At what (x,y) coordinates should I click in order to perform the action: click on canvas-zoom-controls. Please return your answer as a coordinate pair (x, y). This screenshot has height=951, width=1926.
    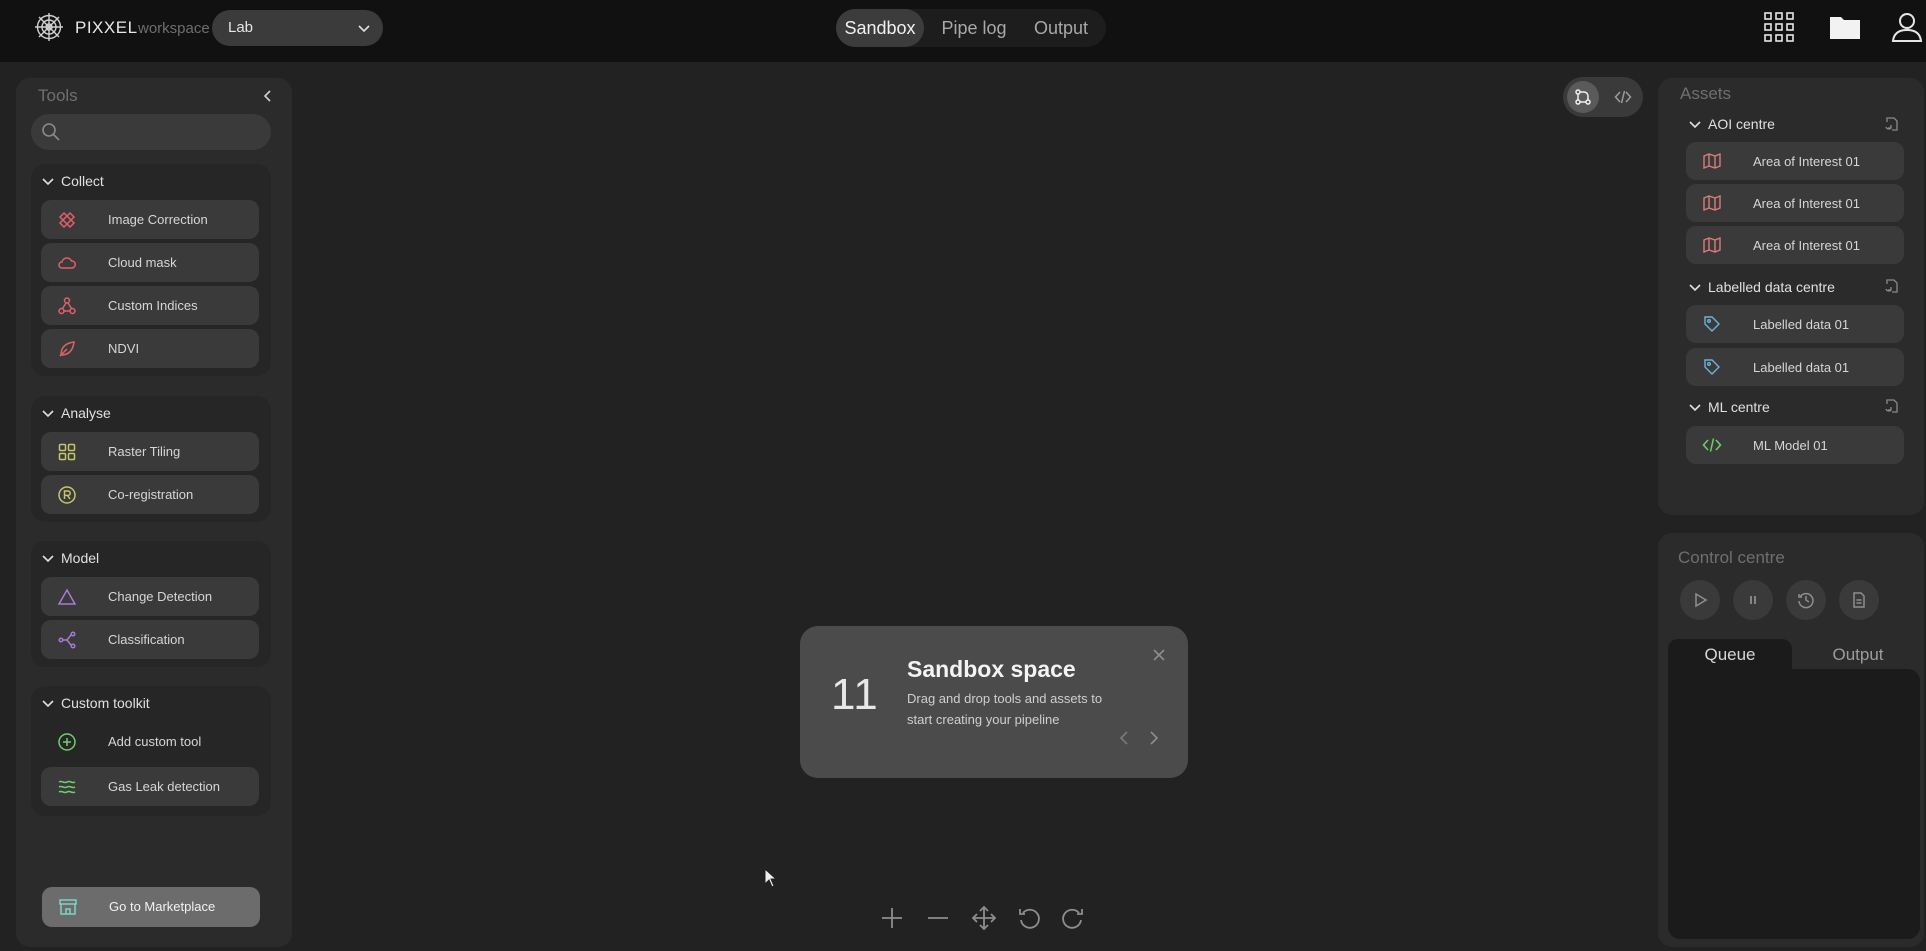
    Looking at the image, I should click on (988, 918).